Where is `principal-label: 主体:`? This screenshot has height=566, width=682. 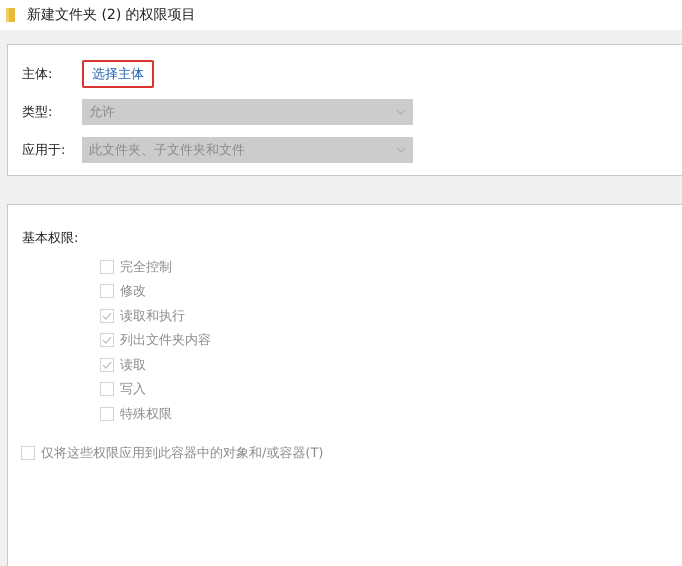 principal-label: 主体: is located at coordinates (38, 74).